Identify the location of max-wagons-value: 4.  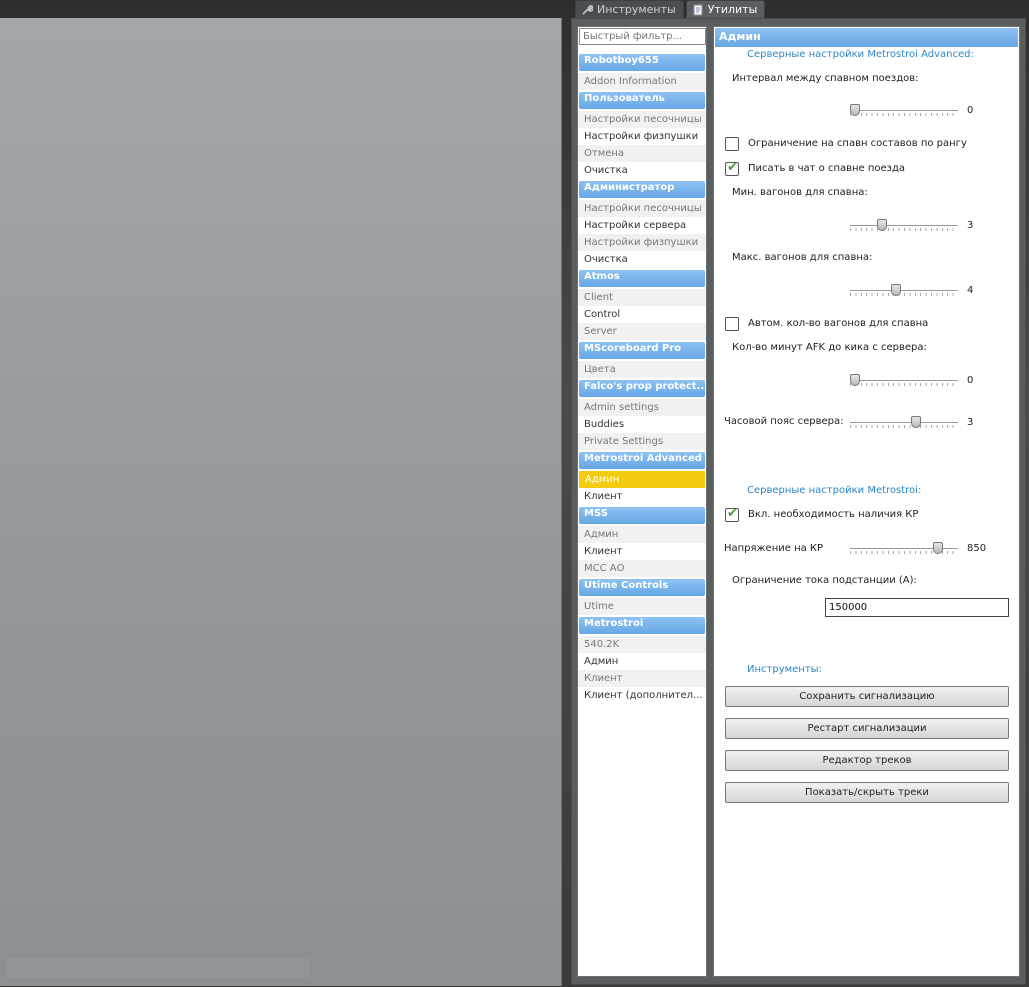
(970, 290).